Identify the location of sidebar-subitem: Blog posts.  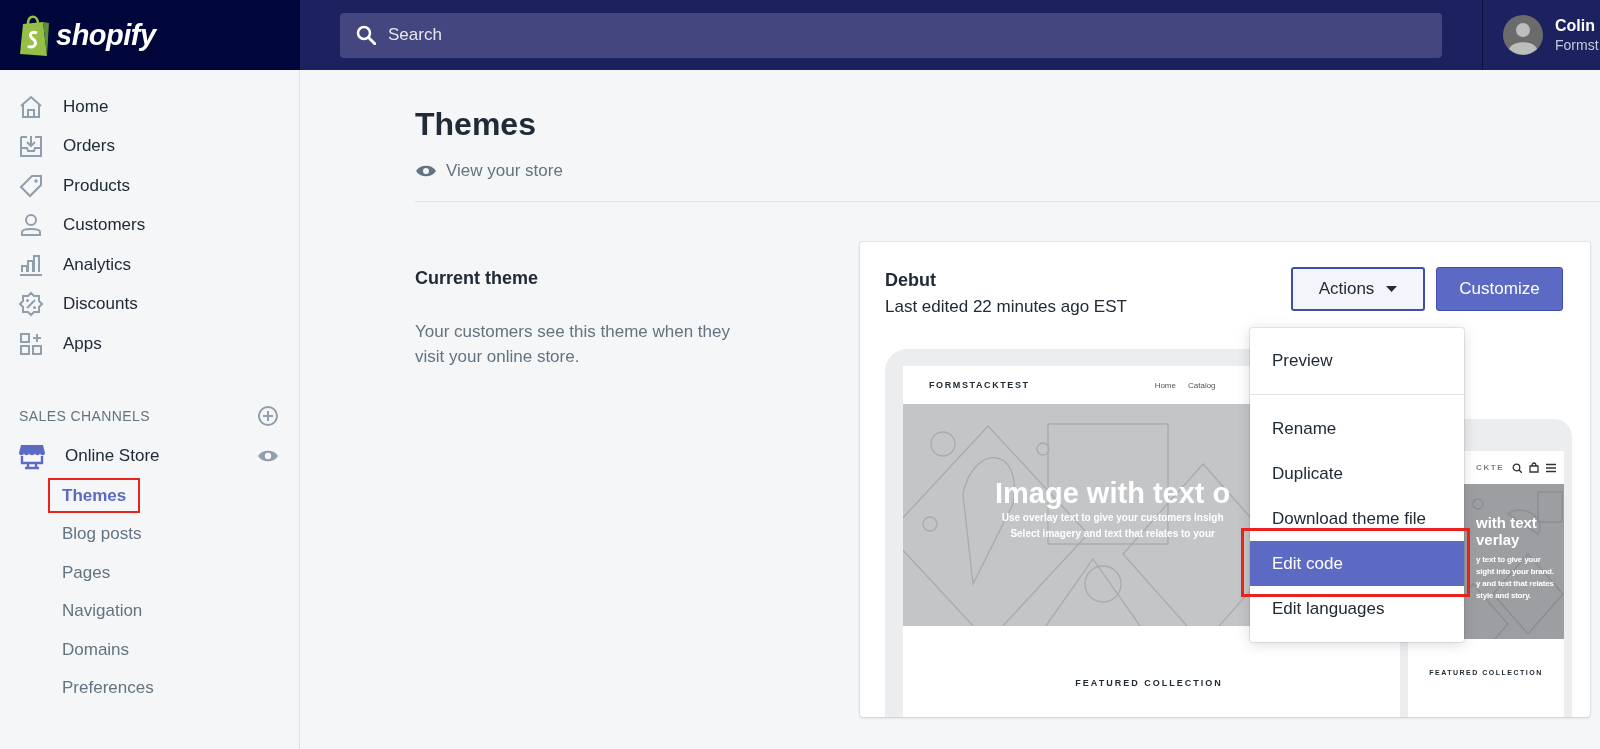
(102, 533).